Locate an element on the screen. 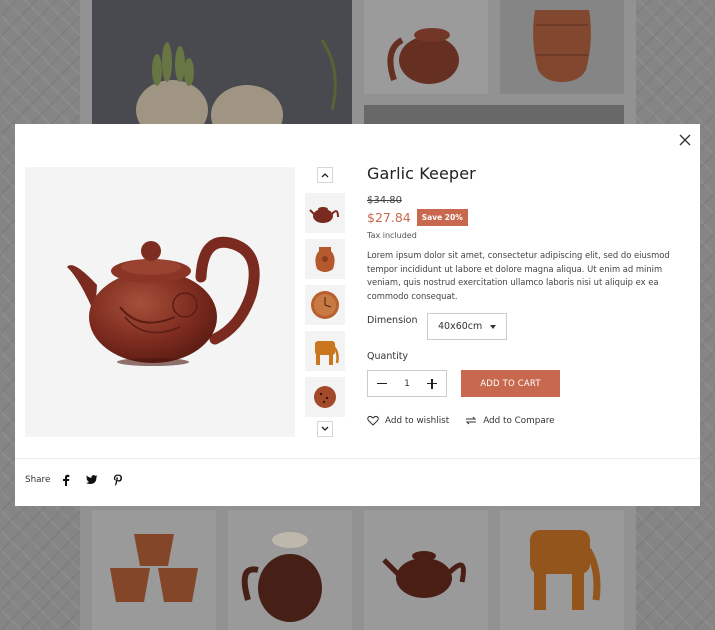  caret-down-icon is located at coordinates (493, 326).